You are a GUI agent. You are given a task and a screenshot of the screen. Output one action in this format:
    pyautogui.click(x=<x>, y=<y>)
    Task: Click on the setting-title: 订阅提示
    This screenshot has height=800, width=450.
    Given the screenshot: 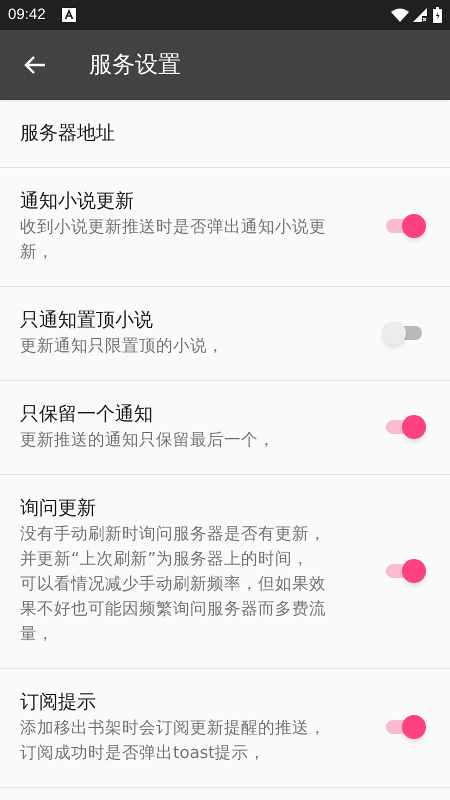 What is the action you would take?
    pyautogui.click(x=58, y=702)
    